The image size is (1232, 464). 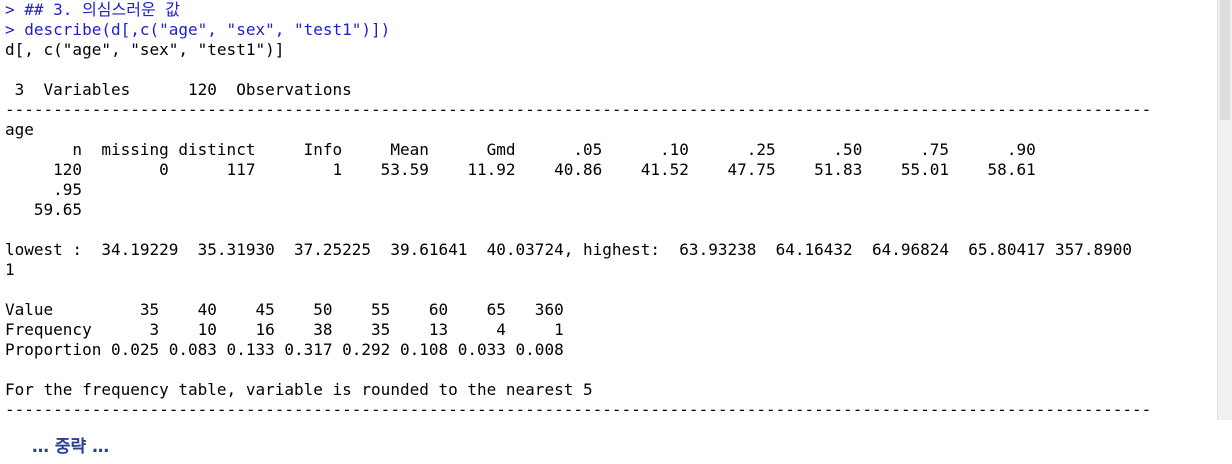 I want to click on console-output-line: 1, so click(x=10, y=269).